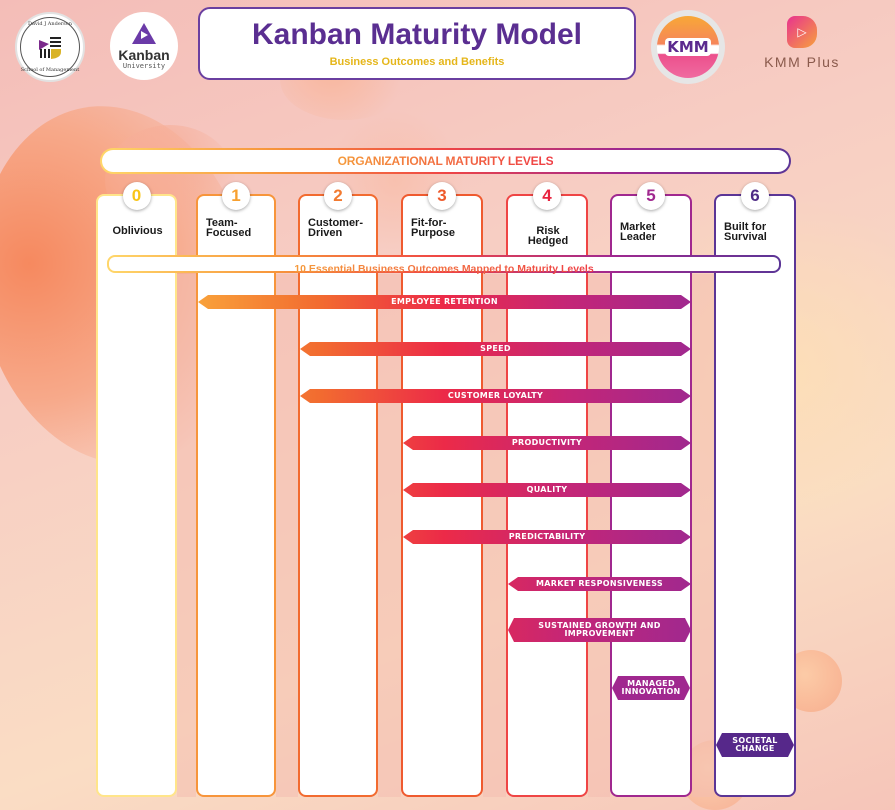 This screenshot has width=895, height=810. What do you see at coordinates (433, 228) in the screenshot?
I see `level-name: Fit-for- Purpose` at bounding box center [433, 228].